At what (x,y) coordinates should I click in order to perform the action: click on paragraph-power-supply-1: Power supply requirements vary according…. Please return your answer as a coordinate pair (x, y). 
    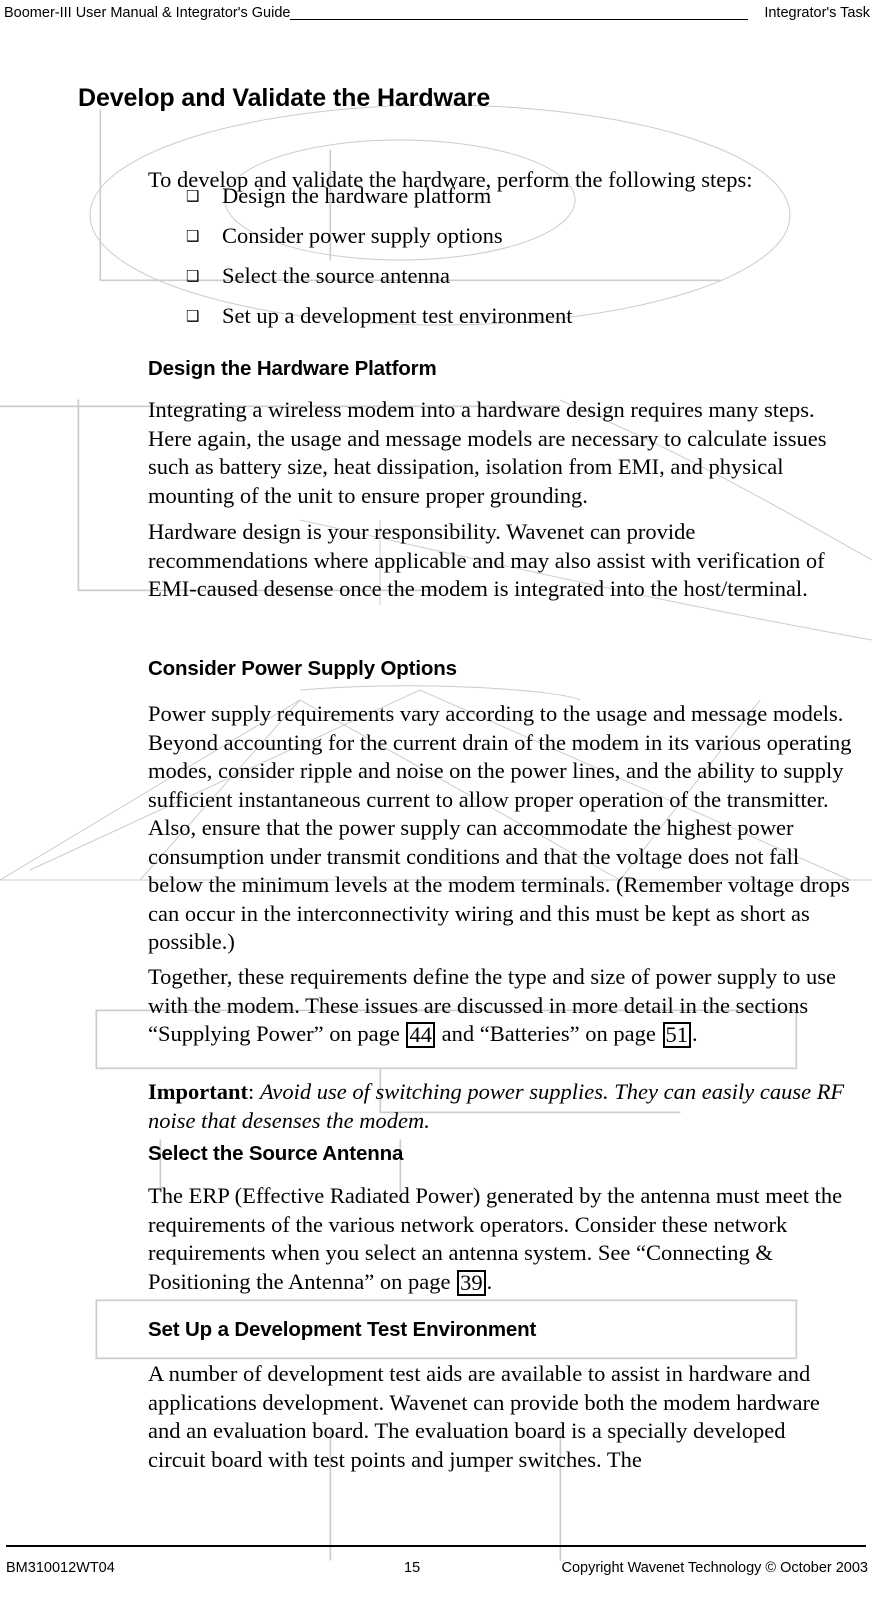
    Looking at the image, I should click on (500, 827).